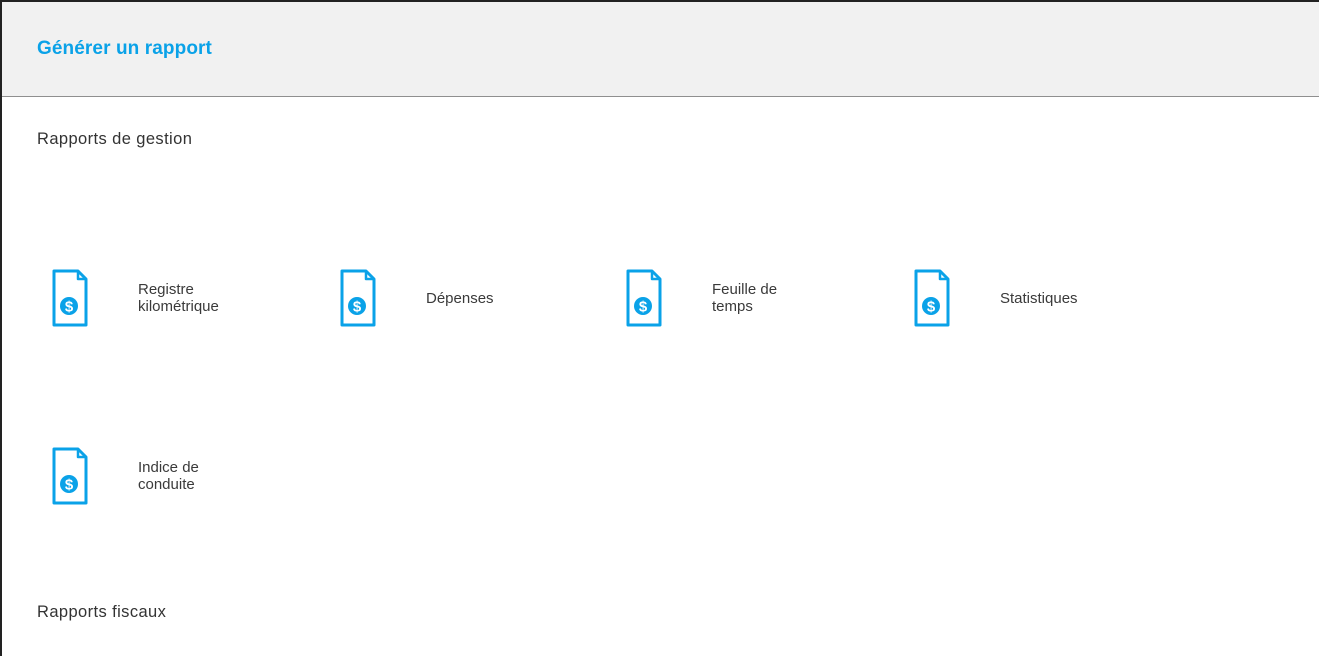 The width and height of the screenshot is (1319, 656). Describe the element at coordinates (124, 49) in the screenshot. I see `page-title: Générer un rapport` at that location.